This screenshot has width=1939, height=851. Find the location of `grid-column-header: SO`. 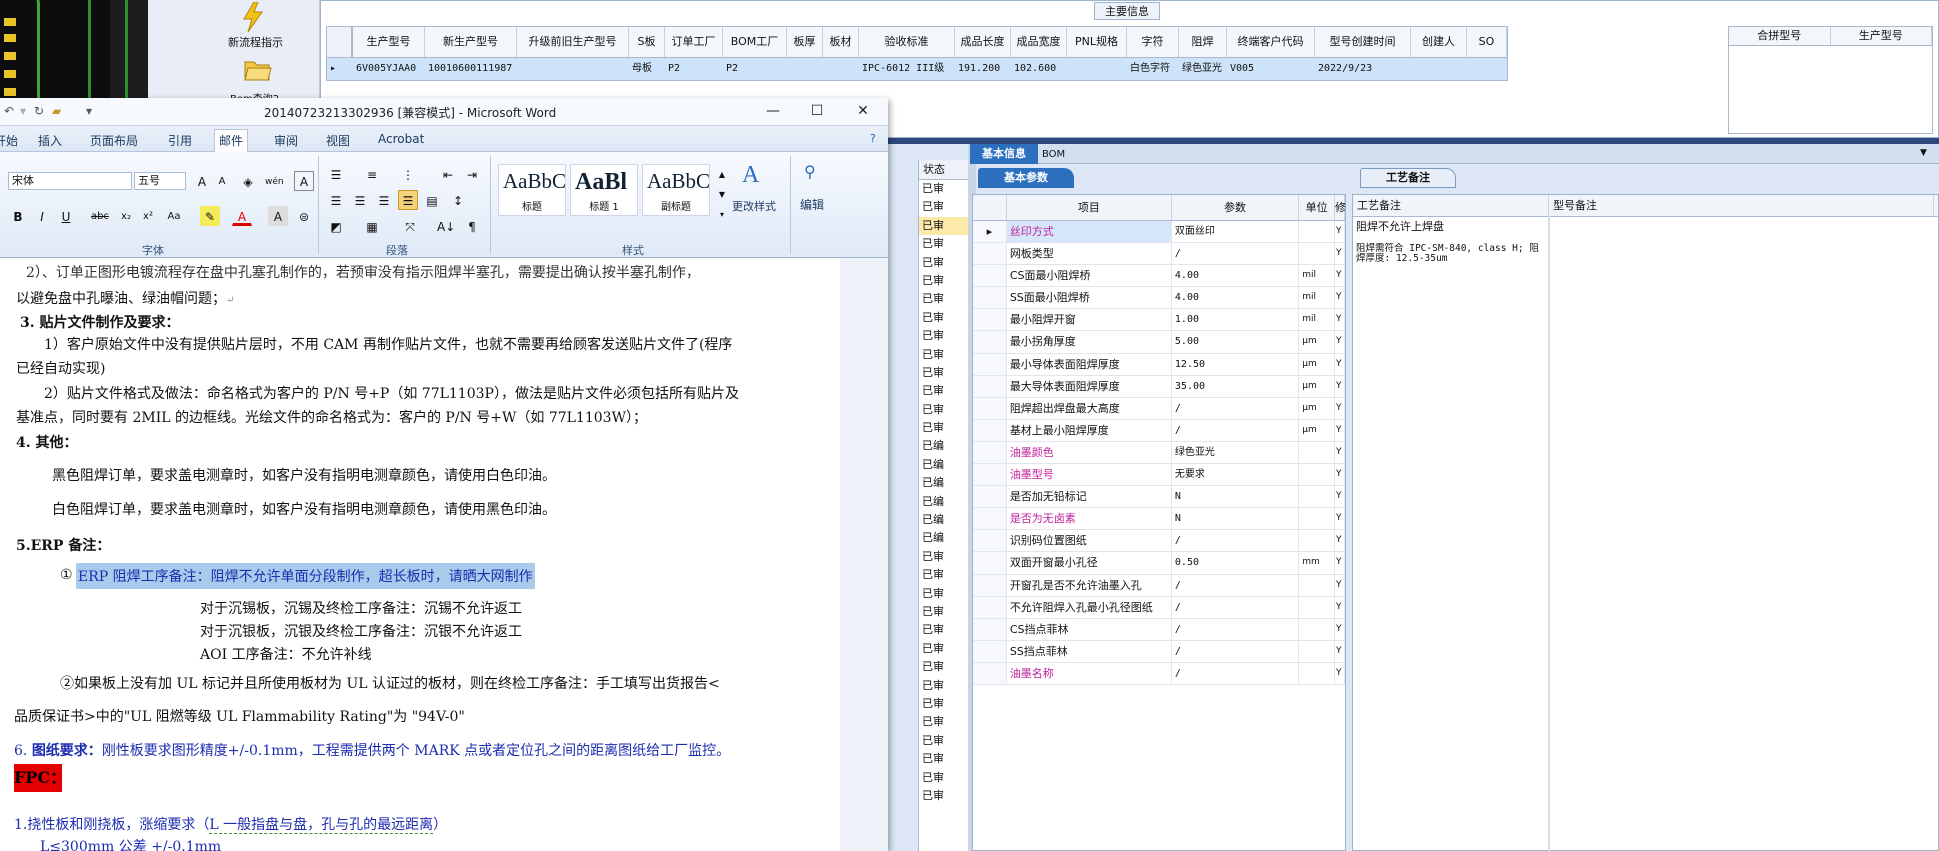

grid-column-header: SO is located at coordinates (1487, 42).